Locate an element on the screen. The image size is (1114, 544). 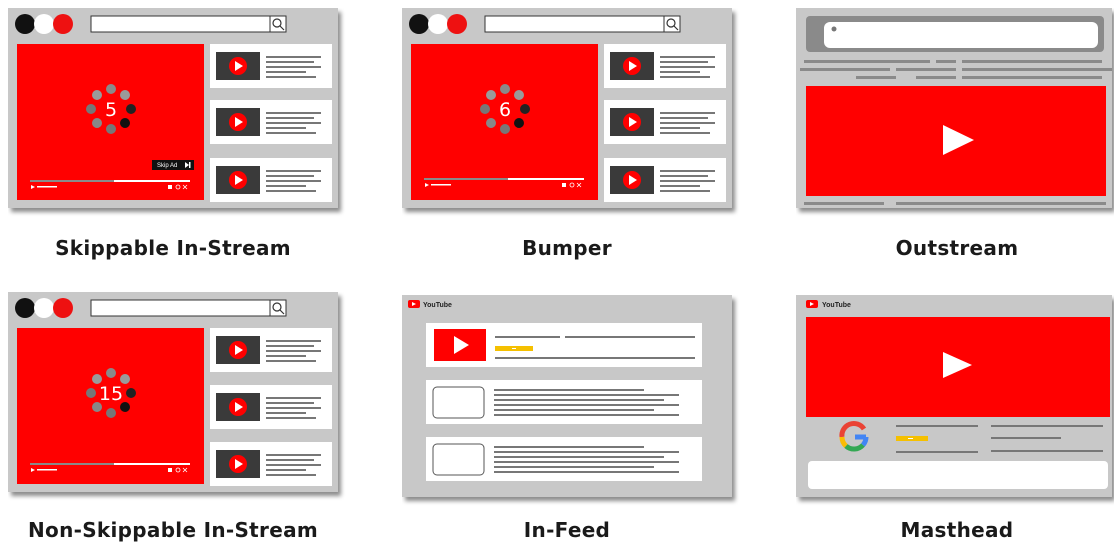
outstream-illustration is located at coordinates (954, 108).